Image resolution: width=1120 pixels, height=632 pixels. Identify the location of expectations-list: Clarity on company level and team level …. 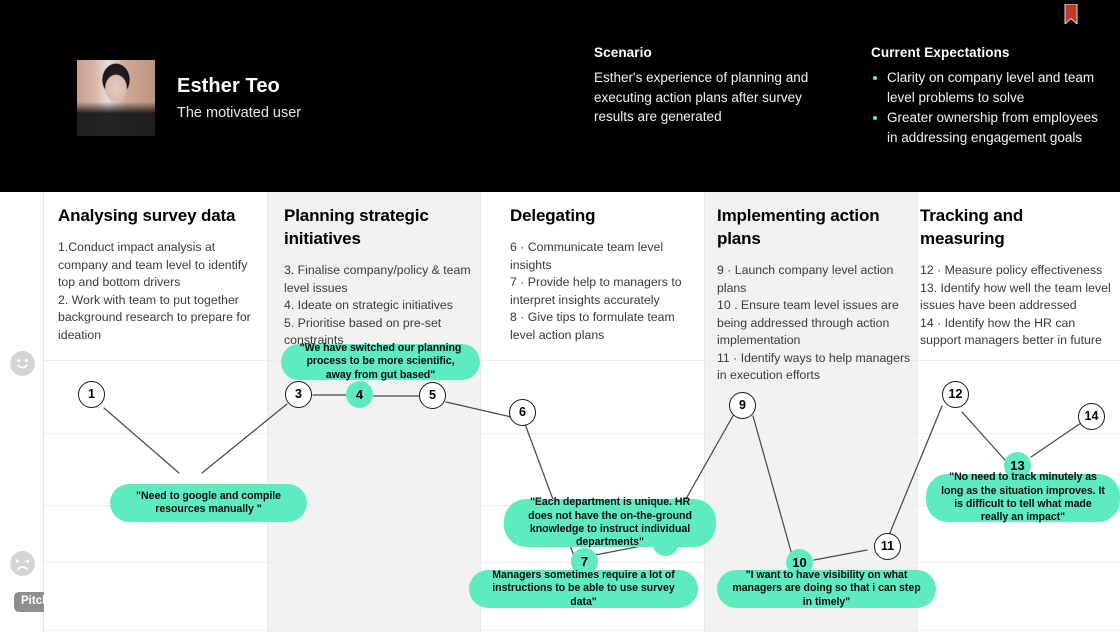
(990, 107).